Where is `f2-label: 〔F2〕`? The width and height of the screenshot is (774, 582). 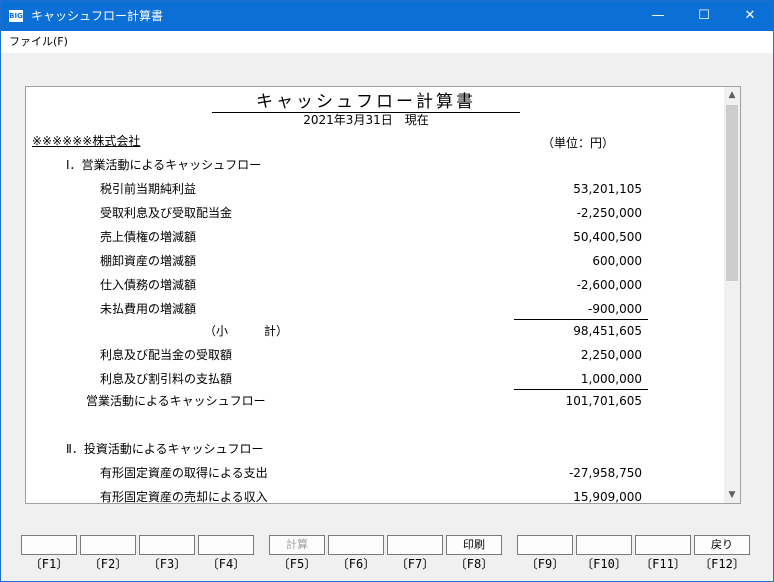
f2-label: 〔F2〕 is located at coordinates (108, 564).